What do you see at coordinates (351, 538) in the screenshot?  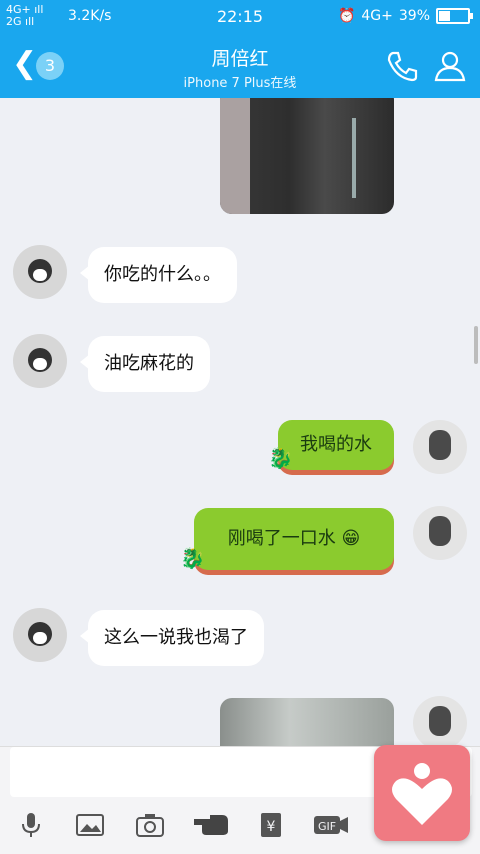 I see `grin-emoji-icon: 😁` at bounding box center [351, 538].